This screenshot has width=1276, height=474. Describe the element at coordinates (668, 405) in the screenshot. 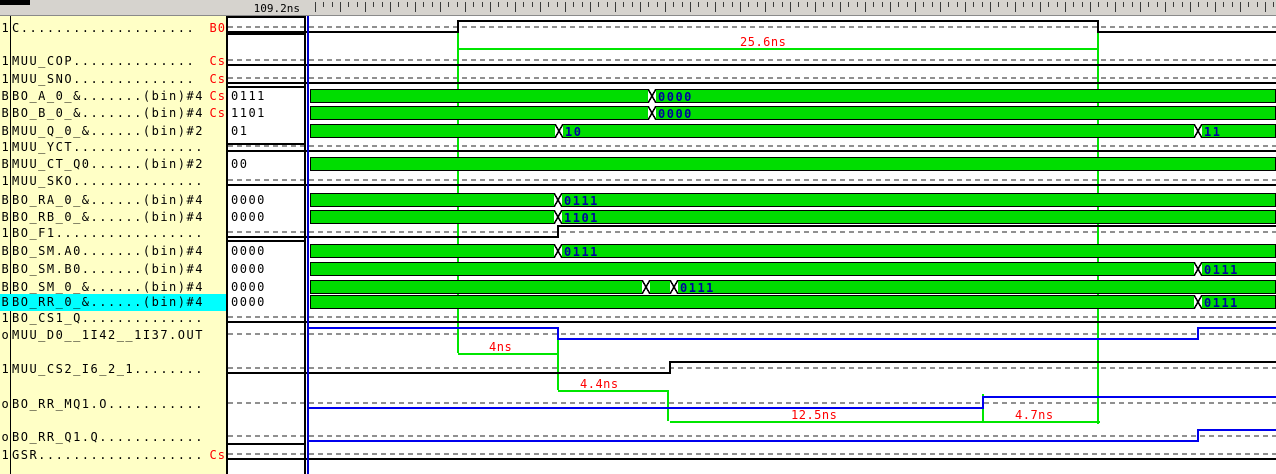

I see `measure-cursor-vline` at that location.